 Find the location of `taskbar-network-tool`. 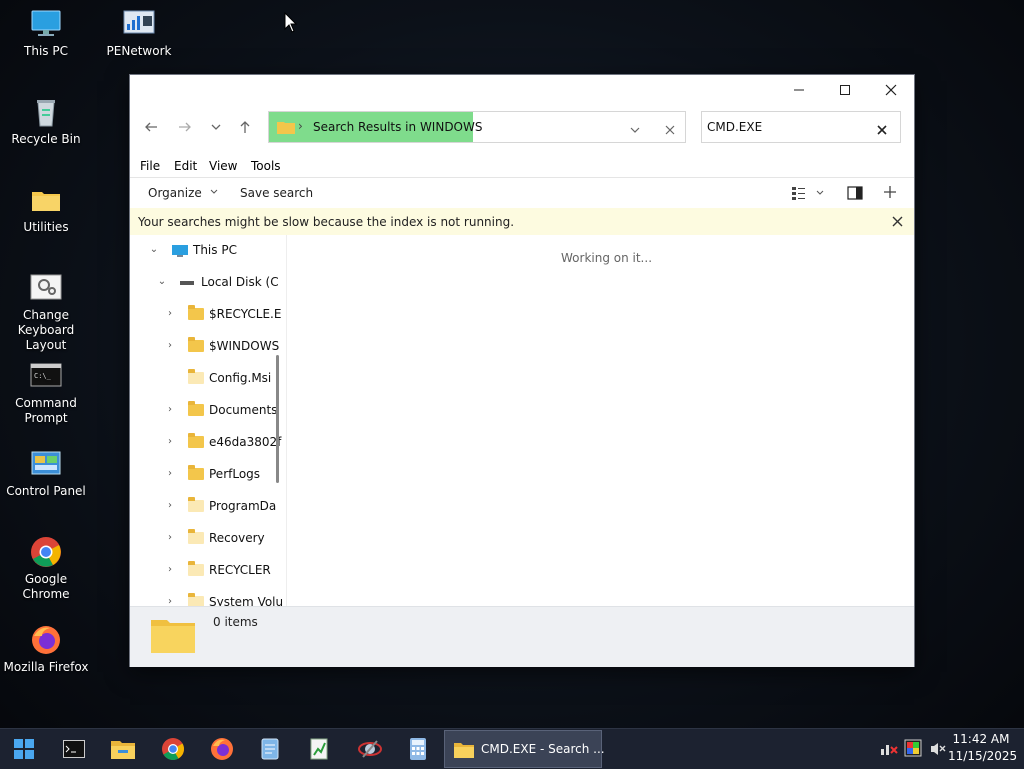

taskbar-network-tool is located at coordinates (370, 749).